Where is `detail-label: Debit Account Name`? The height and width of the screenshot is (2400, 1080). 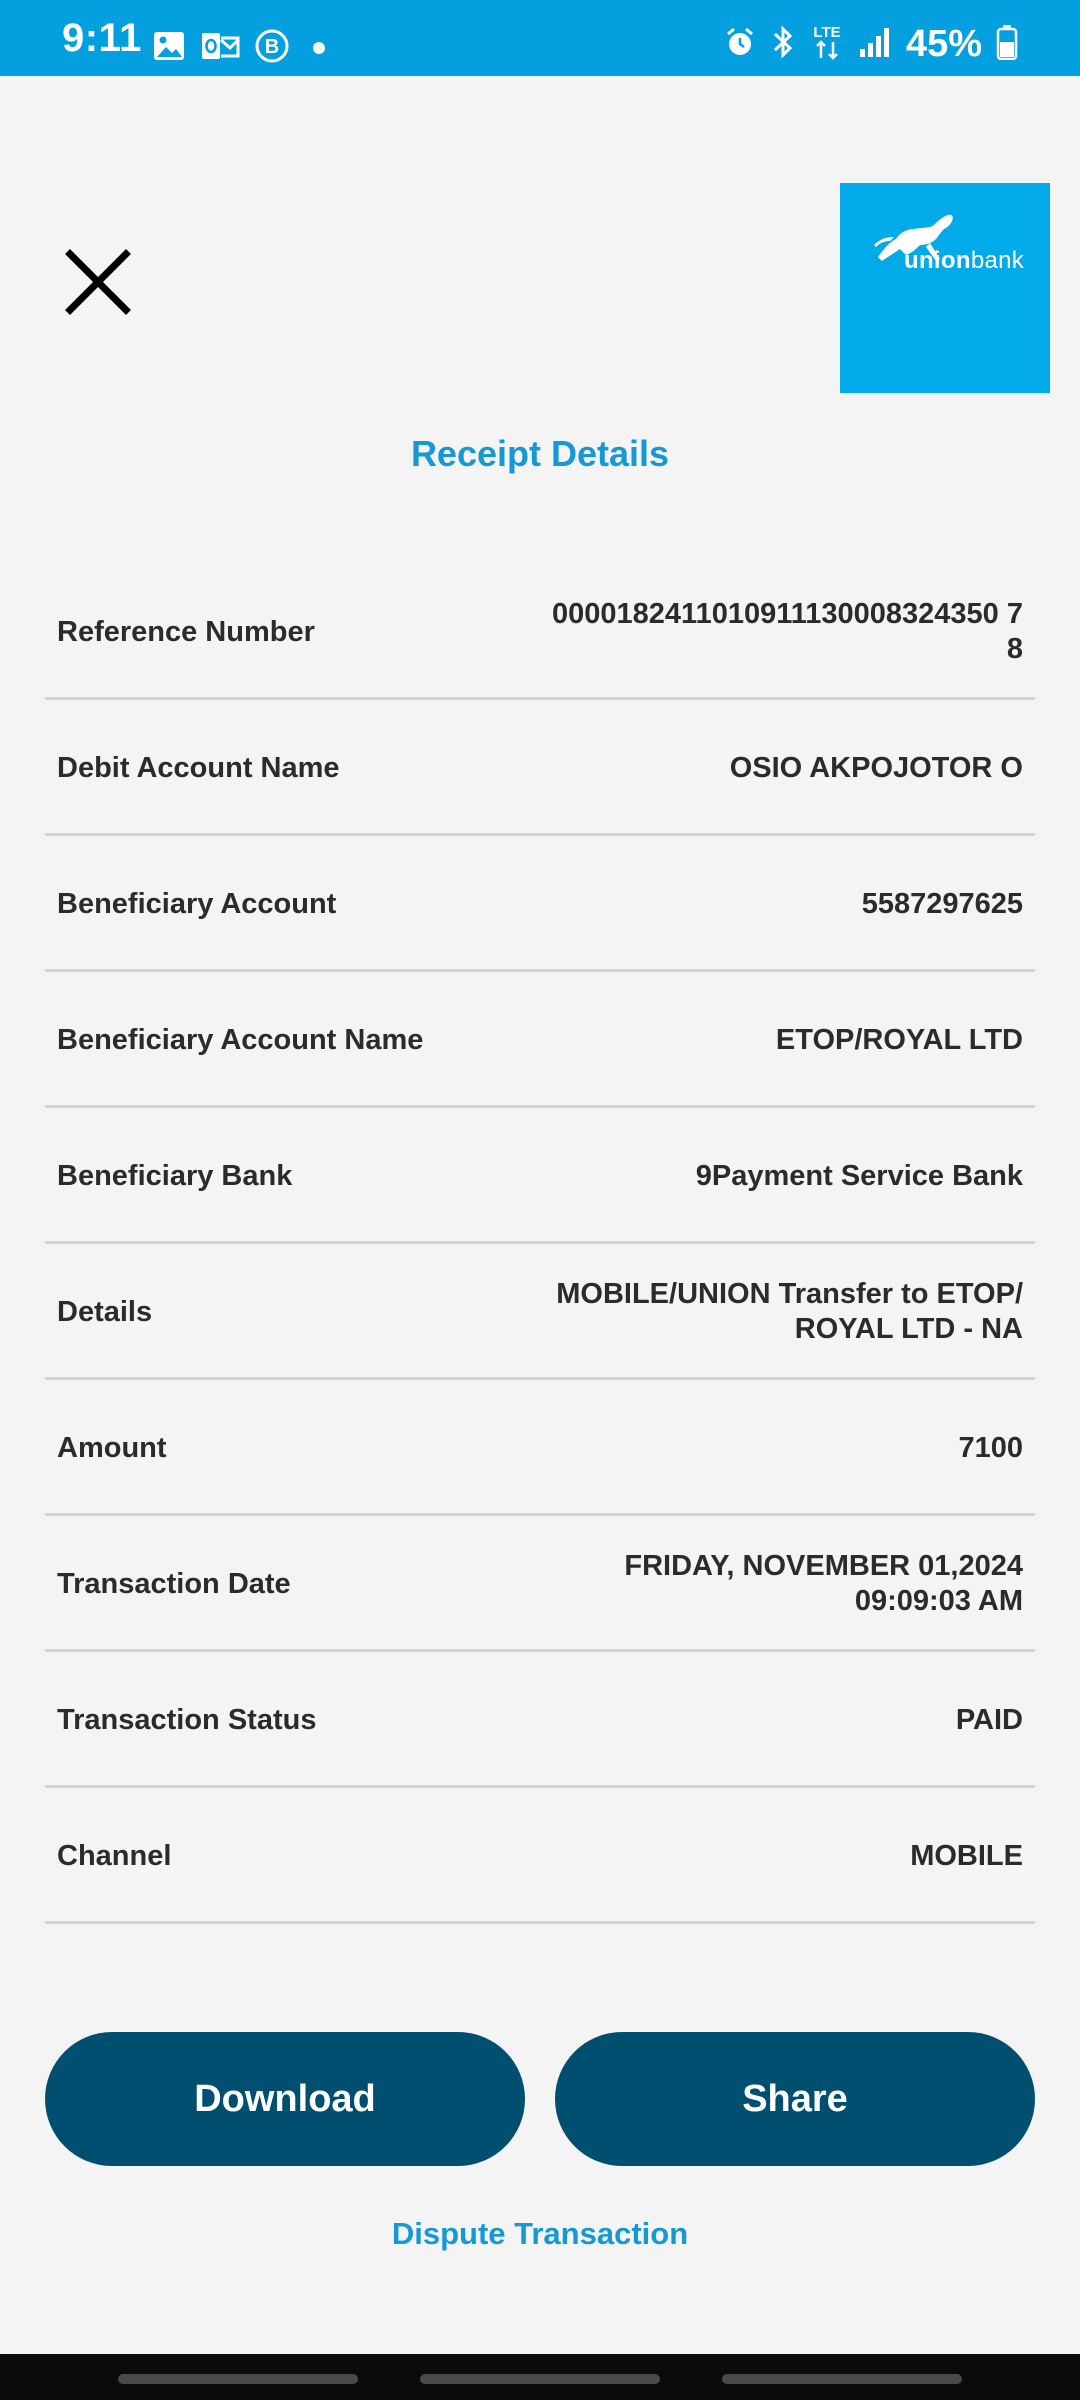 detail-label: Debit Account Name is located at coordinates (198, 767).